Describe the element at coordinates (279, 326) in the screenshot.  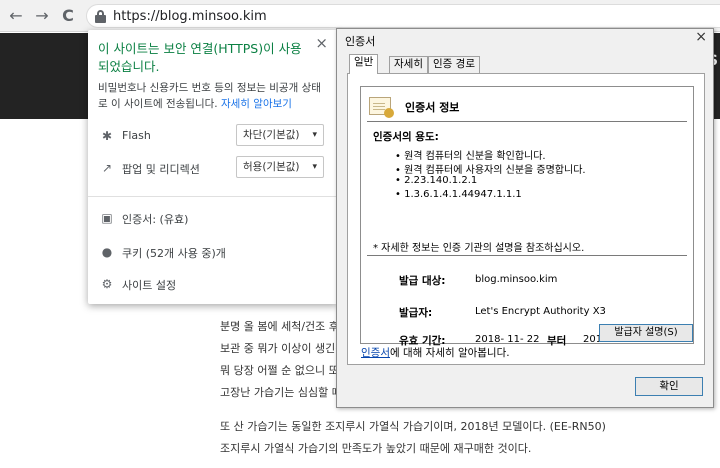
I see `paragraph-line: 분명 올 봄에 세척/건조 후` at that location.